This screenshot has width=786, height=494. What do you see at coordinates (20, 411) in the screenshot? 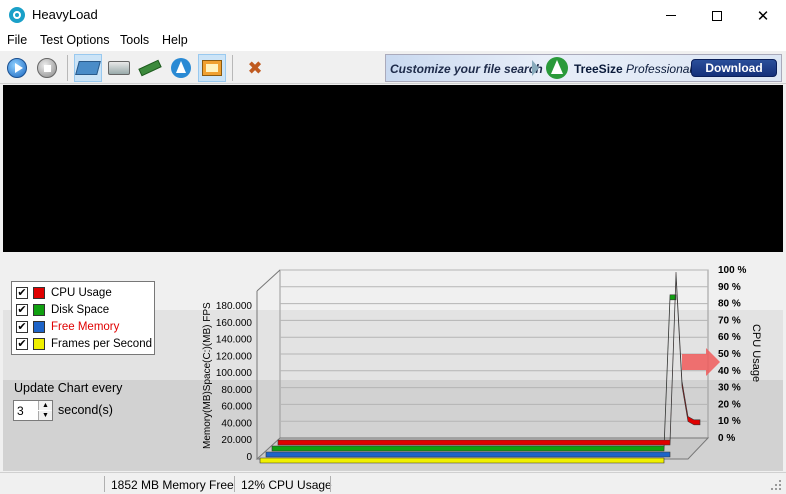
I see `update-interval-value: 3` at bounding box center [20, 411].